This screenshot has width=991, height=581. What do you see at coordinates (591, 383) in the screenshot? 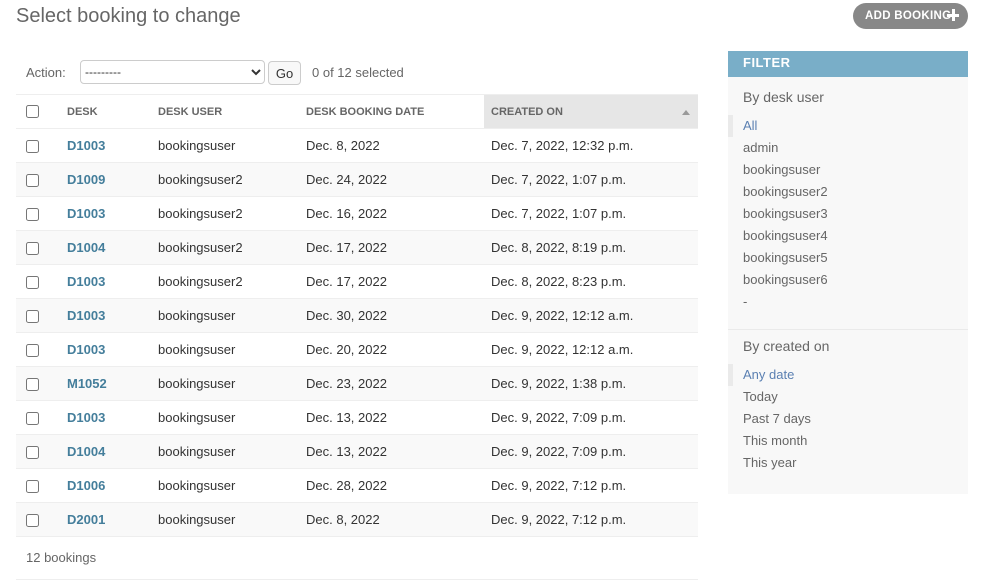
I see `created-on-cell: Dec. 9, 2022, 1:38 p.m.` at bounding box center [591, 383].